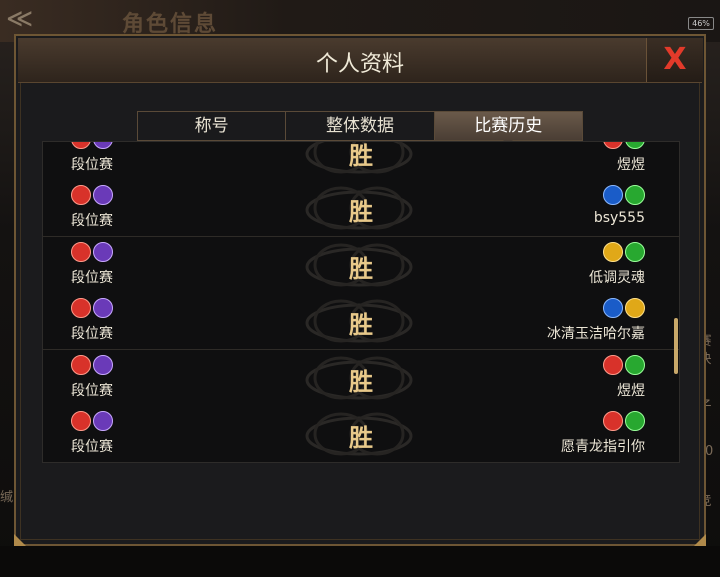 This screenshot has width=720, height=577. What do you see at coordinates (508, 128) in the screenshot?
I see `tab-match-history: 比赛历史` at bounding box center [508, 128].